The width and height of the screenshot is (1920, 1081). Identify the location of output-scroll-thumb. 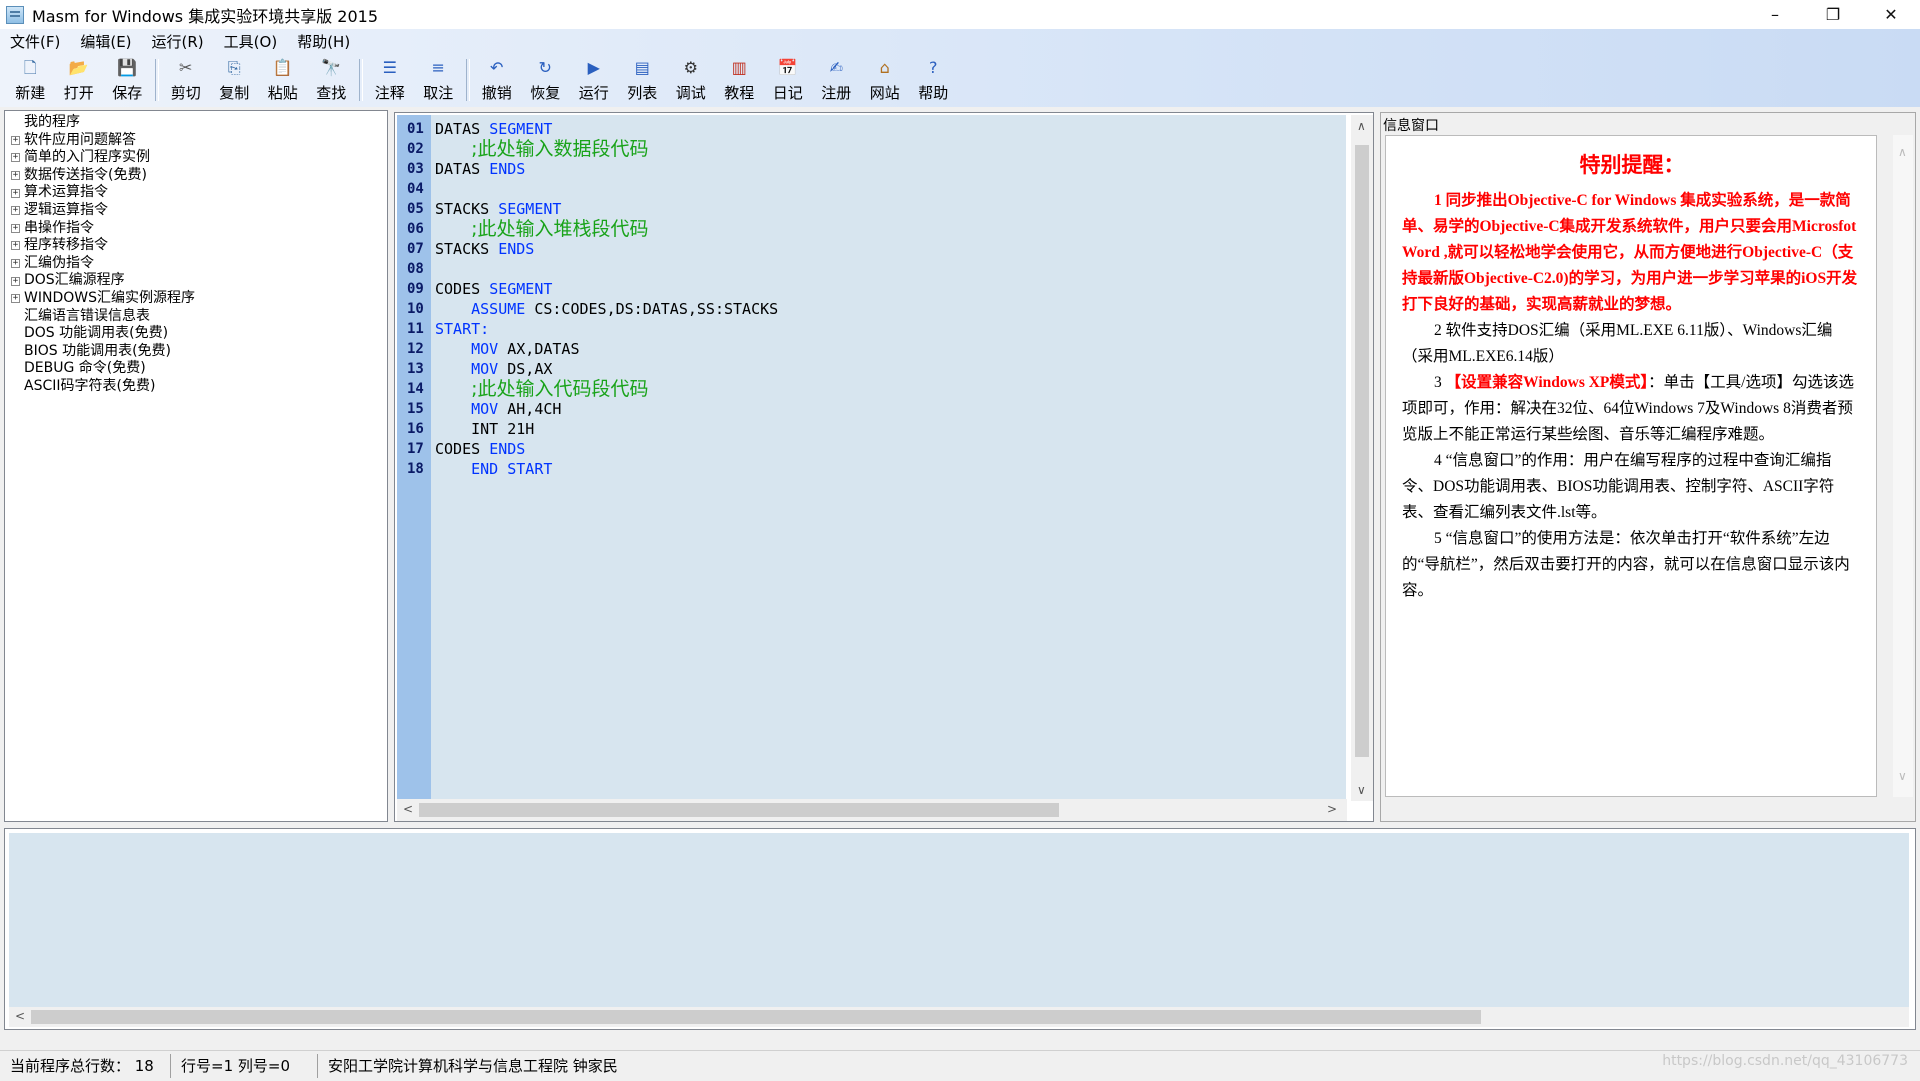
(756, 1017).